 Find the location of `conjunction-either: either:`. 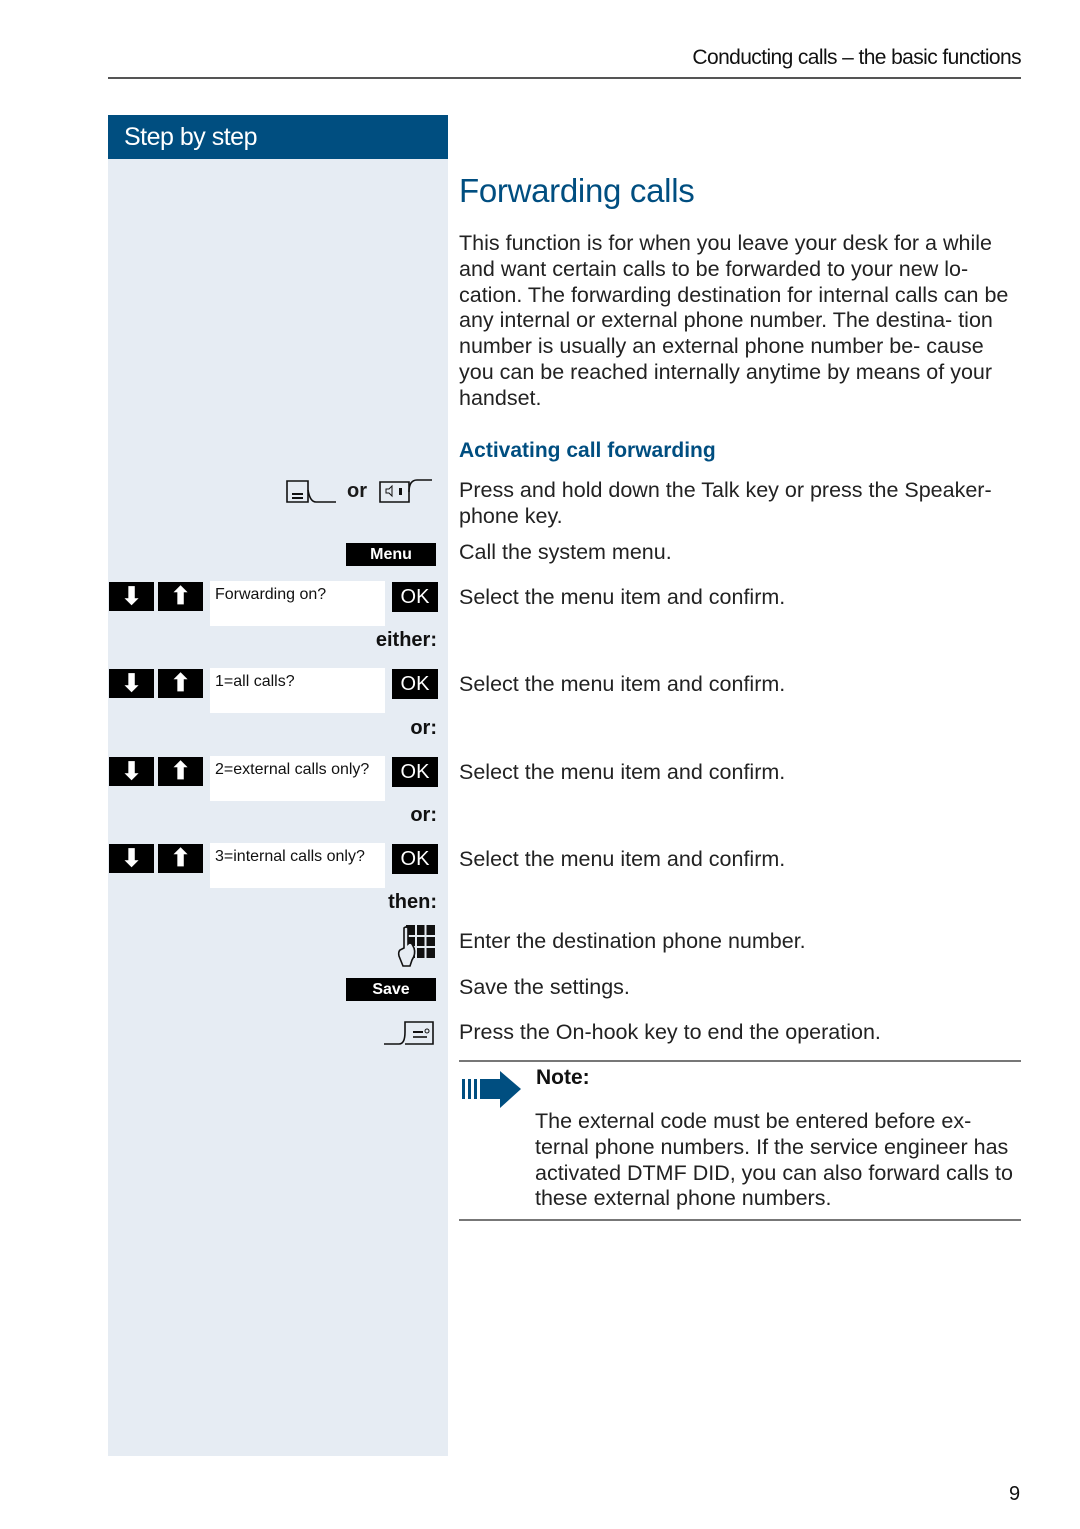

conjunction-either: either: is located at coordinates (406, 640).